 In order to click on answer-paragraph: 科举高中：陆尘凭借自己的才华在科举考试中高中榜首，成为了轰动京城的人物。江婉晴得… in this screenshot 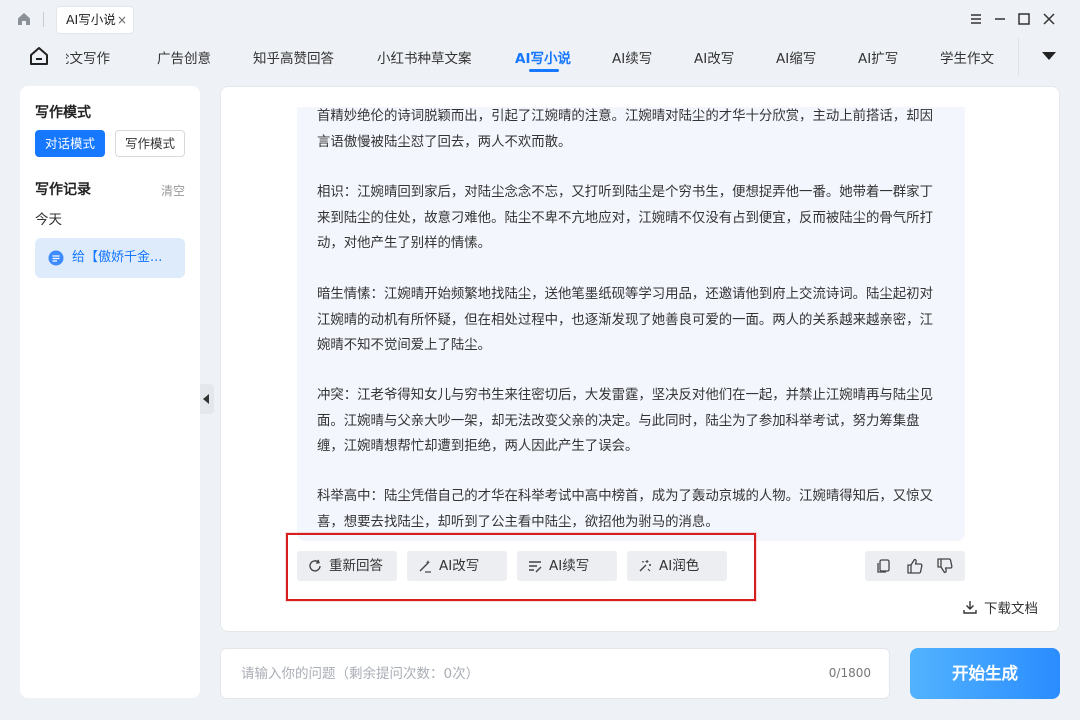, I will do `click(625, 509)`.